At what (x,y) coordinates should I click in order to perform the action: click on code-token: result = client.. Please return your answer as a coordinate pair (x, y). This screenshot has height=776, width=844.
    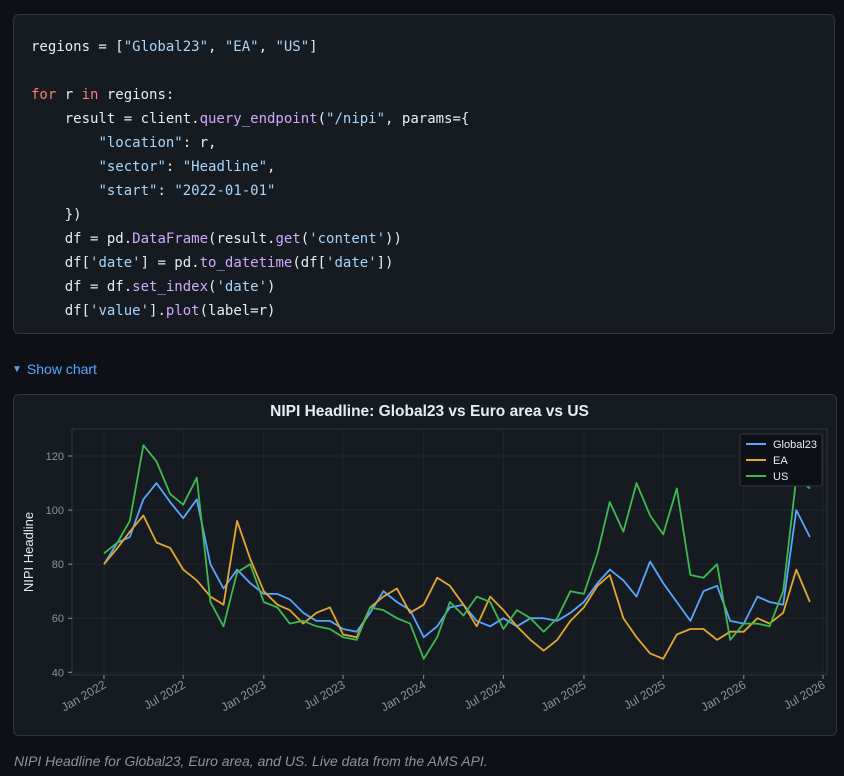
    Looking at the image, I should click on (115, 119).